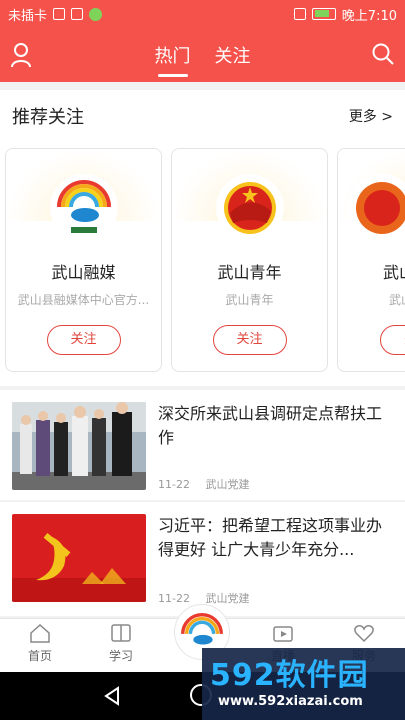 This screenshot has width=405, height=720. What do you see at coordinates (121, 633) in the screenshot?
I see `book-icon` at bounding box center [121, 633].